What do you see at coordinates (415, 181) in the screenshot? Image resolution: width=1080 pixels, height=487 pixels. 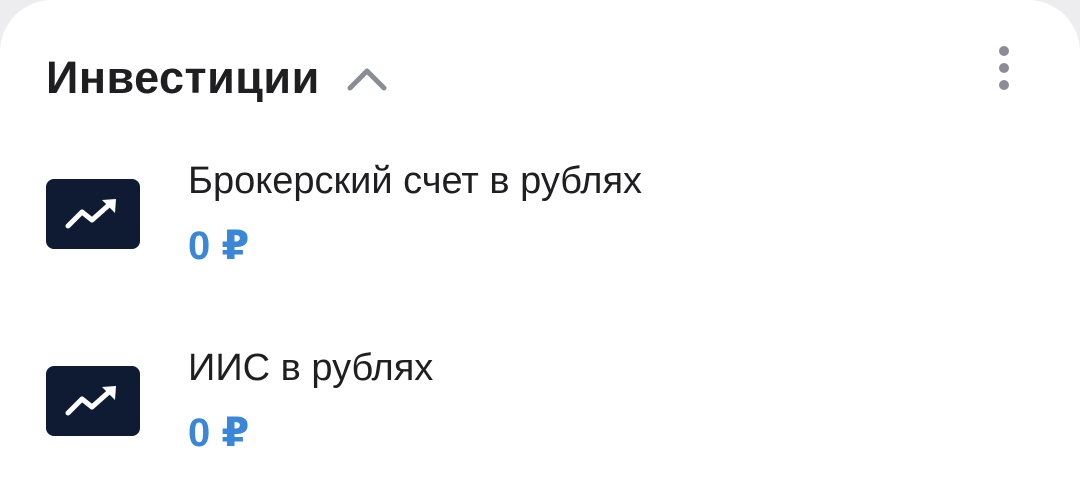 I see `account-label: Брокерский счет в рублях` at bounding box center [415, 181].